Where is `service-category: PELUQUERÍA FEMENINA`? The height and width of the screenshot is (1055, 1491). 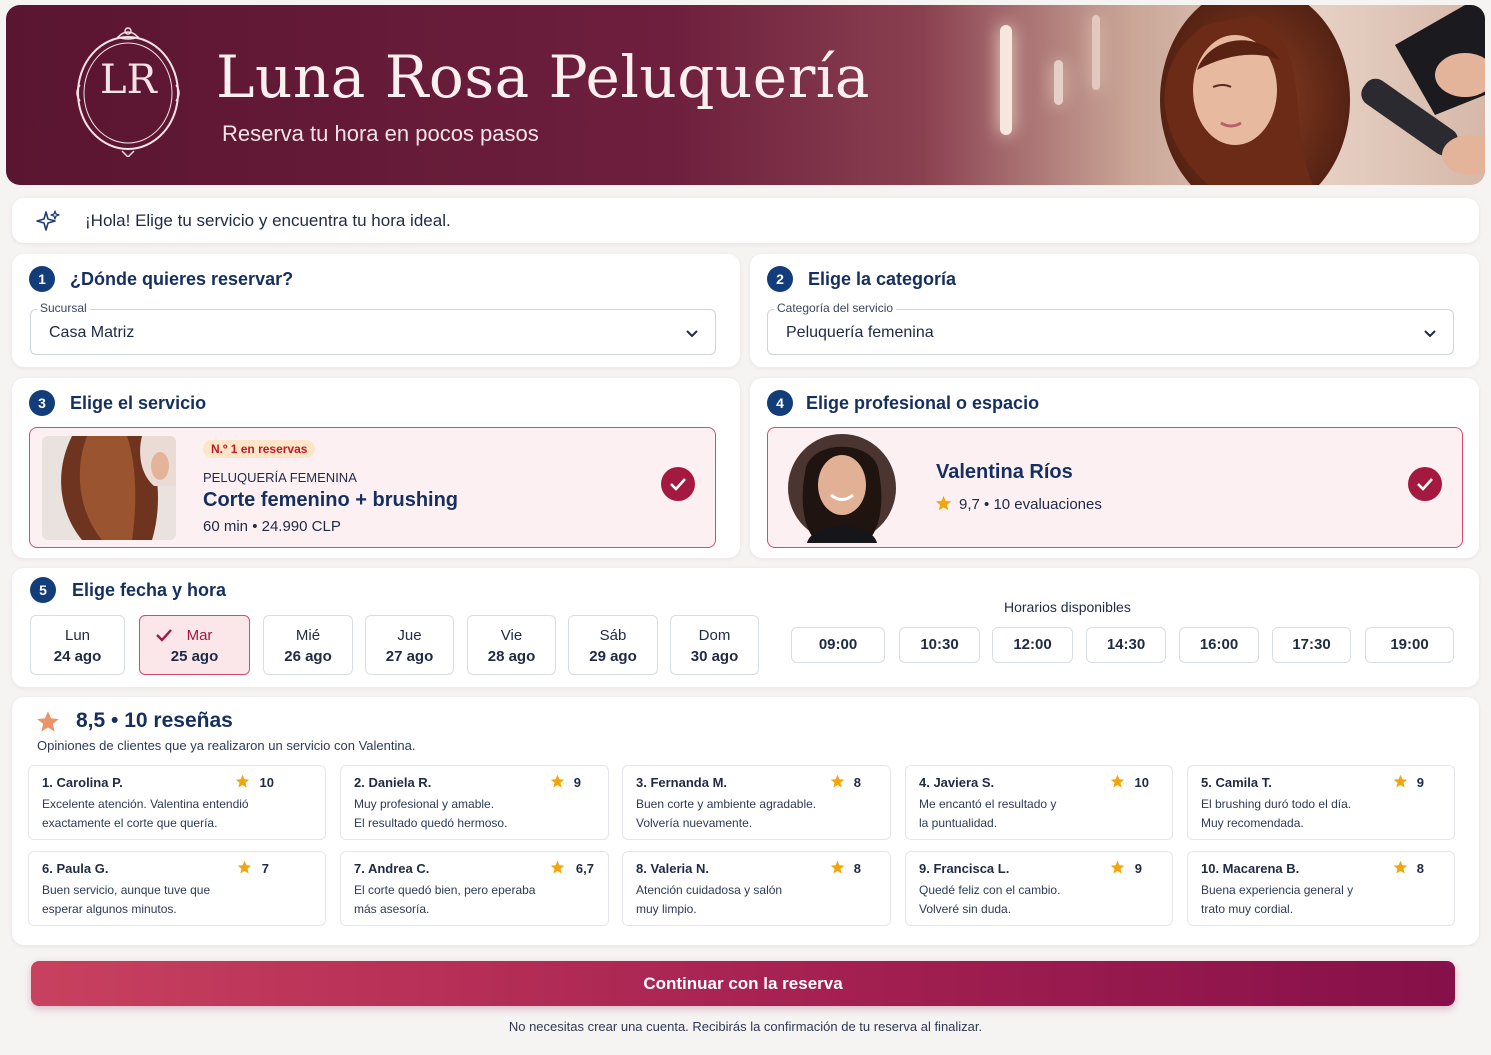 service-category: PELUQUERÍA FEMENINA is located at coordinates (280, 477).